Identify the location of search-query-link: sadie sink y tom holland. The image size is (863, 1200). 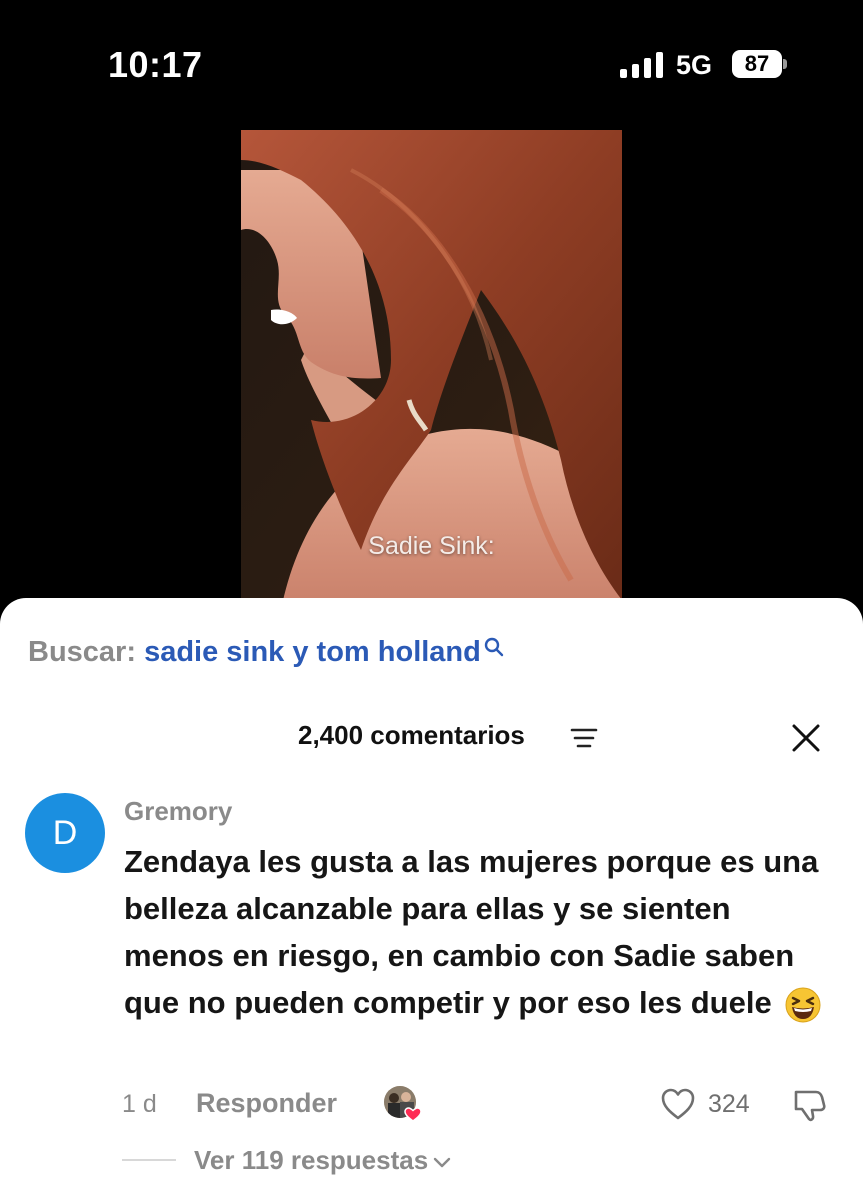
(312, 652).